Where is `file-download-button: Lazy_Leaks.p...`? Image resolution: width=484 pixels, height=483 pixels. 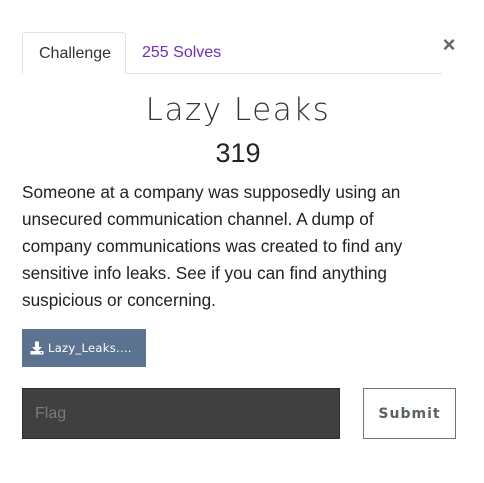
file-download-button: Lazy_Leaks.p... is located at coordinates (84, 348).